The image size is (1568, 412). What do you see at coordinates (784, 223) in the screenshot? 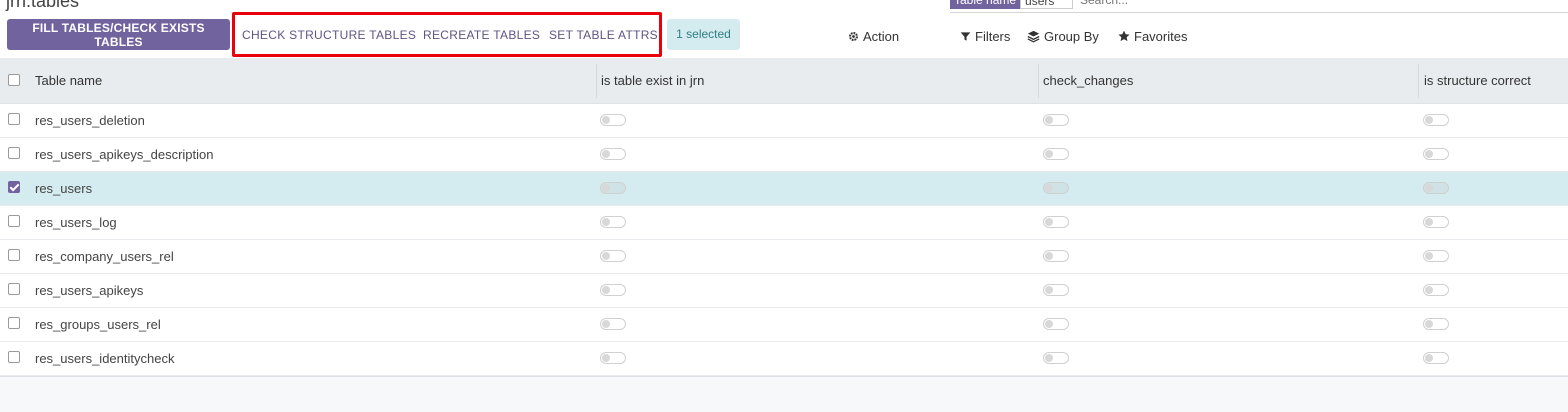
I see `table-row: res_users_log` at bounding box center [784, 223].